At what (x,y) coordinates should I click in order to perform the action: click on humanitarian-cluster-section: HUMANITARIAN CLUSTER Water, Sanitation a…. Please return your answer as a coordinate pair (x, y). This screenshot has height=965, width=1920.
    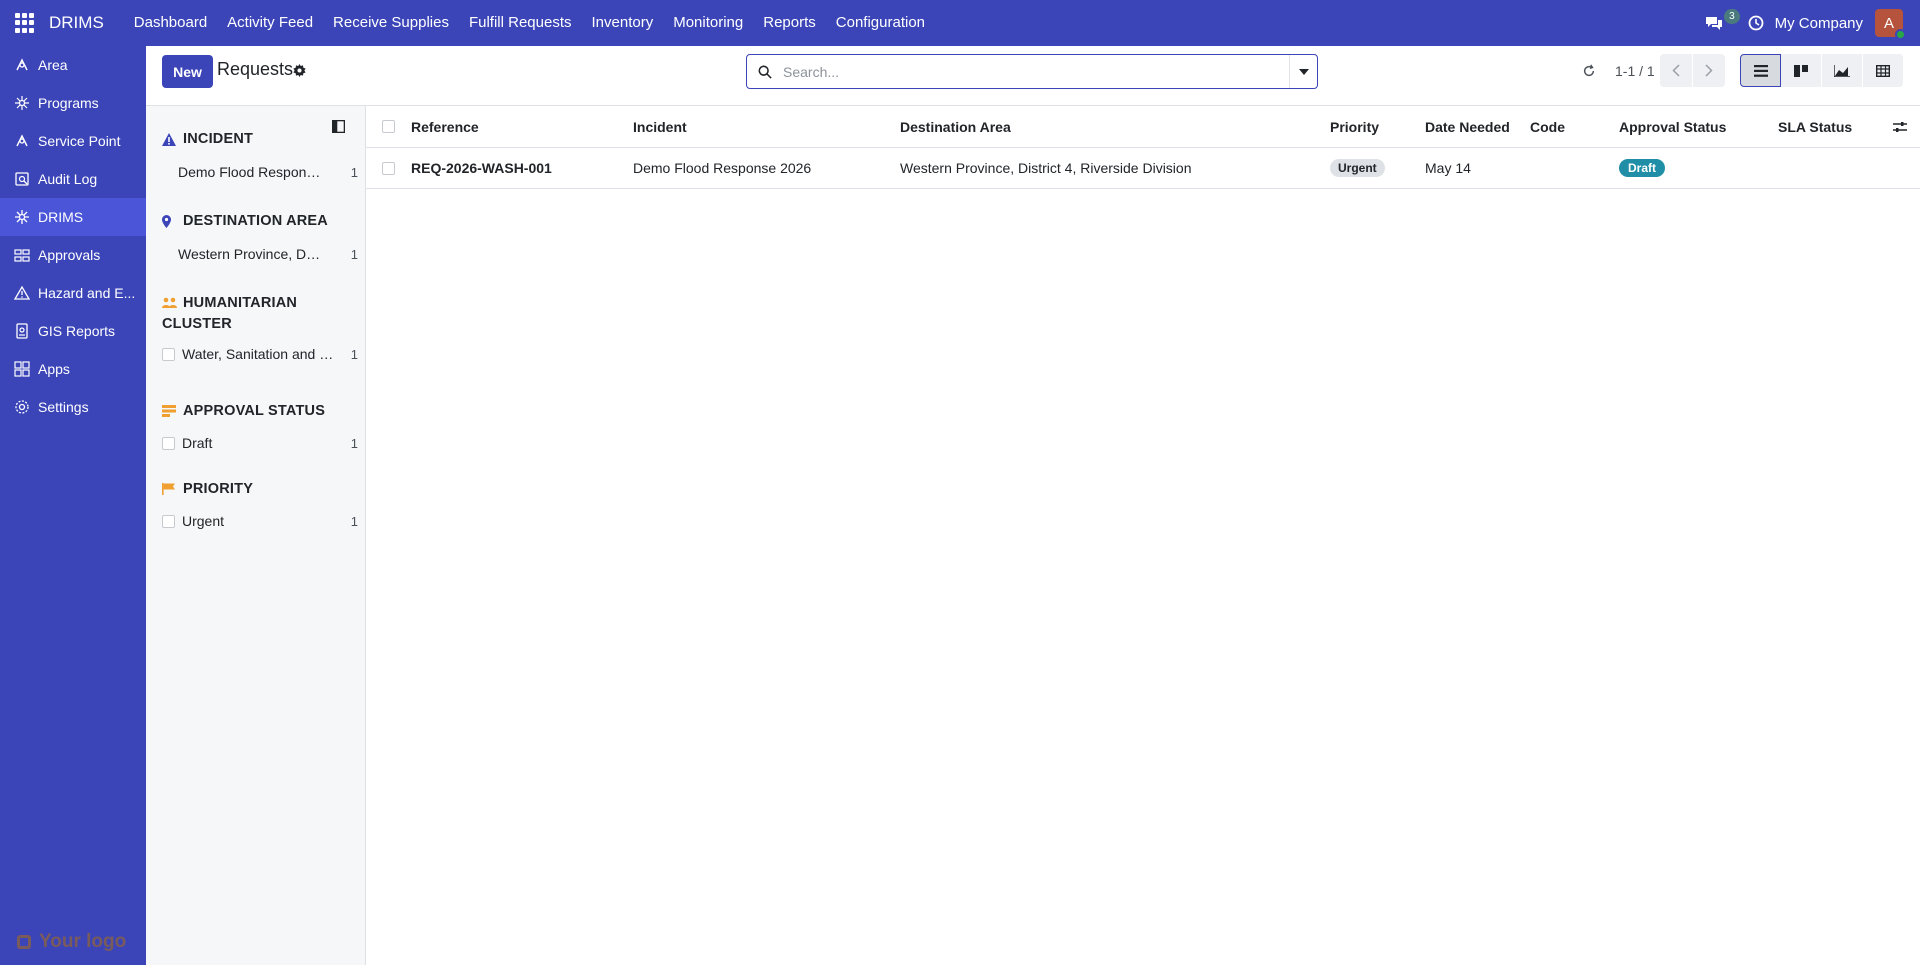
    Looking at the image, I should click on (260, 328).